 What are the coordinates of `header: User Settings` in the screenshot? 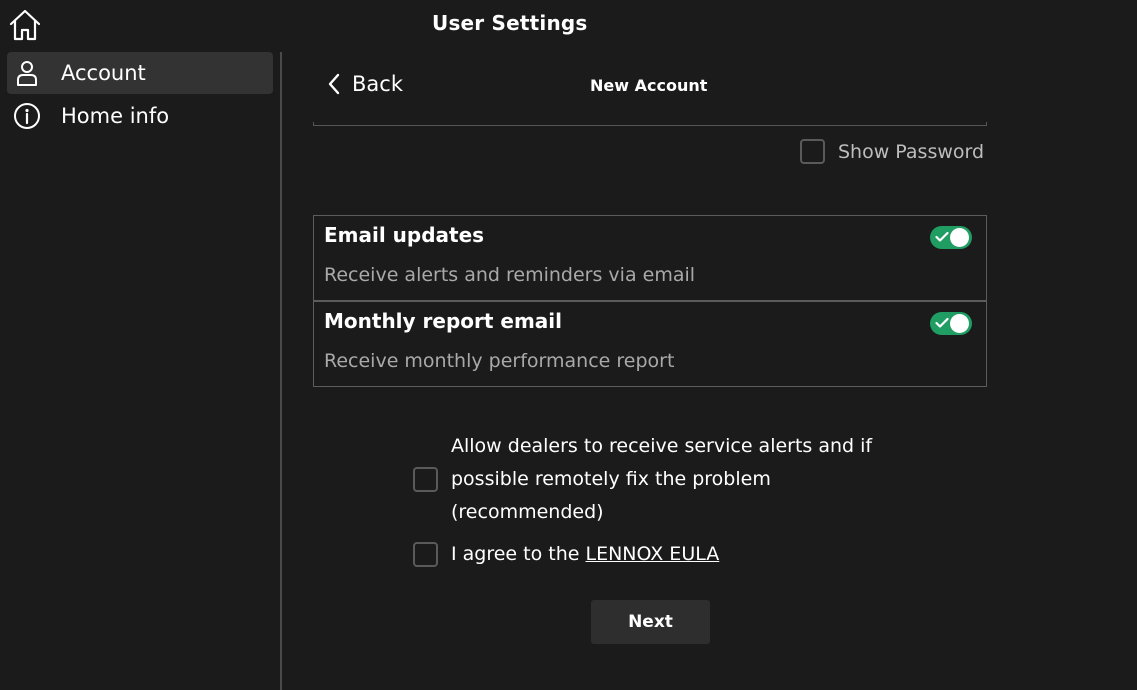 It's located at (568, 24).